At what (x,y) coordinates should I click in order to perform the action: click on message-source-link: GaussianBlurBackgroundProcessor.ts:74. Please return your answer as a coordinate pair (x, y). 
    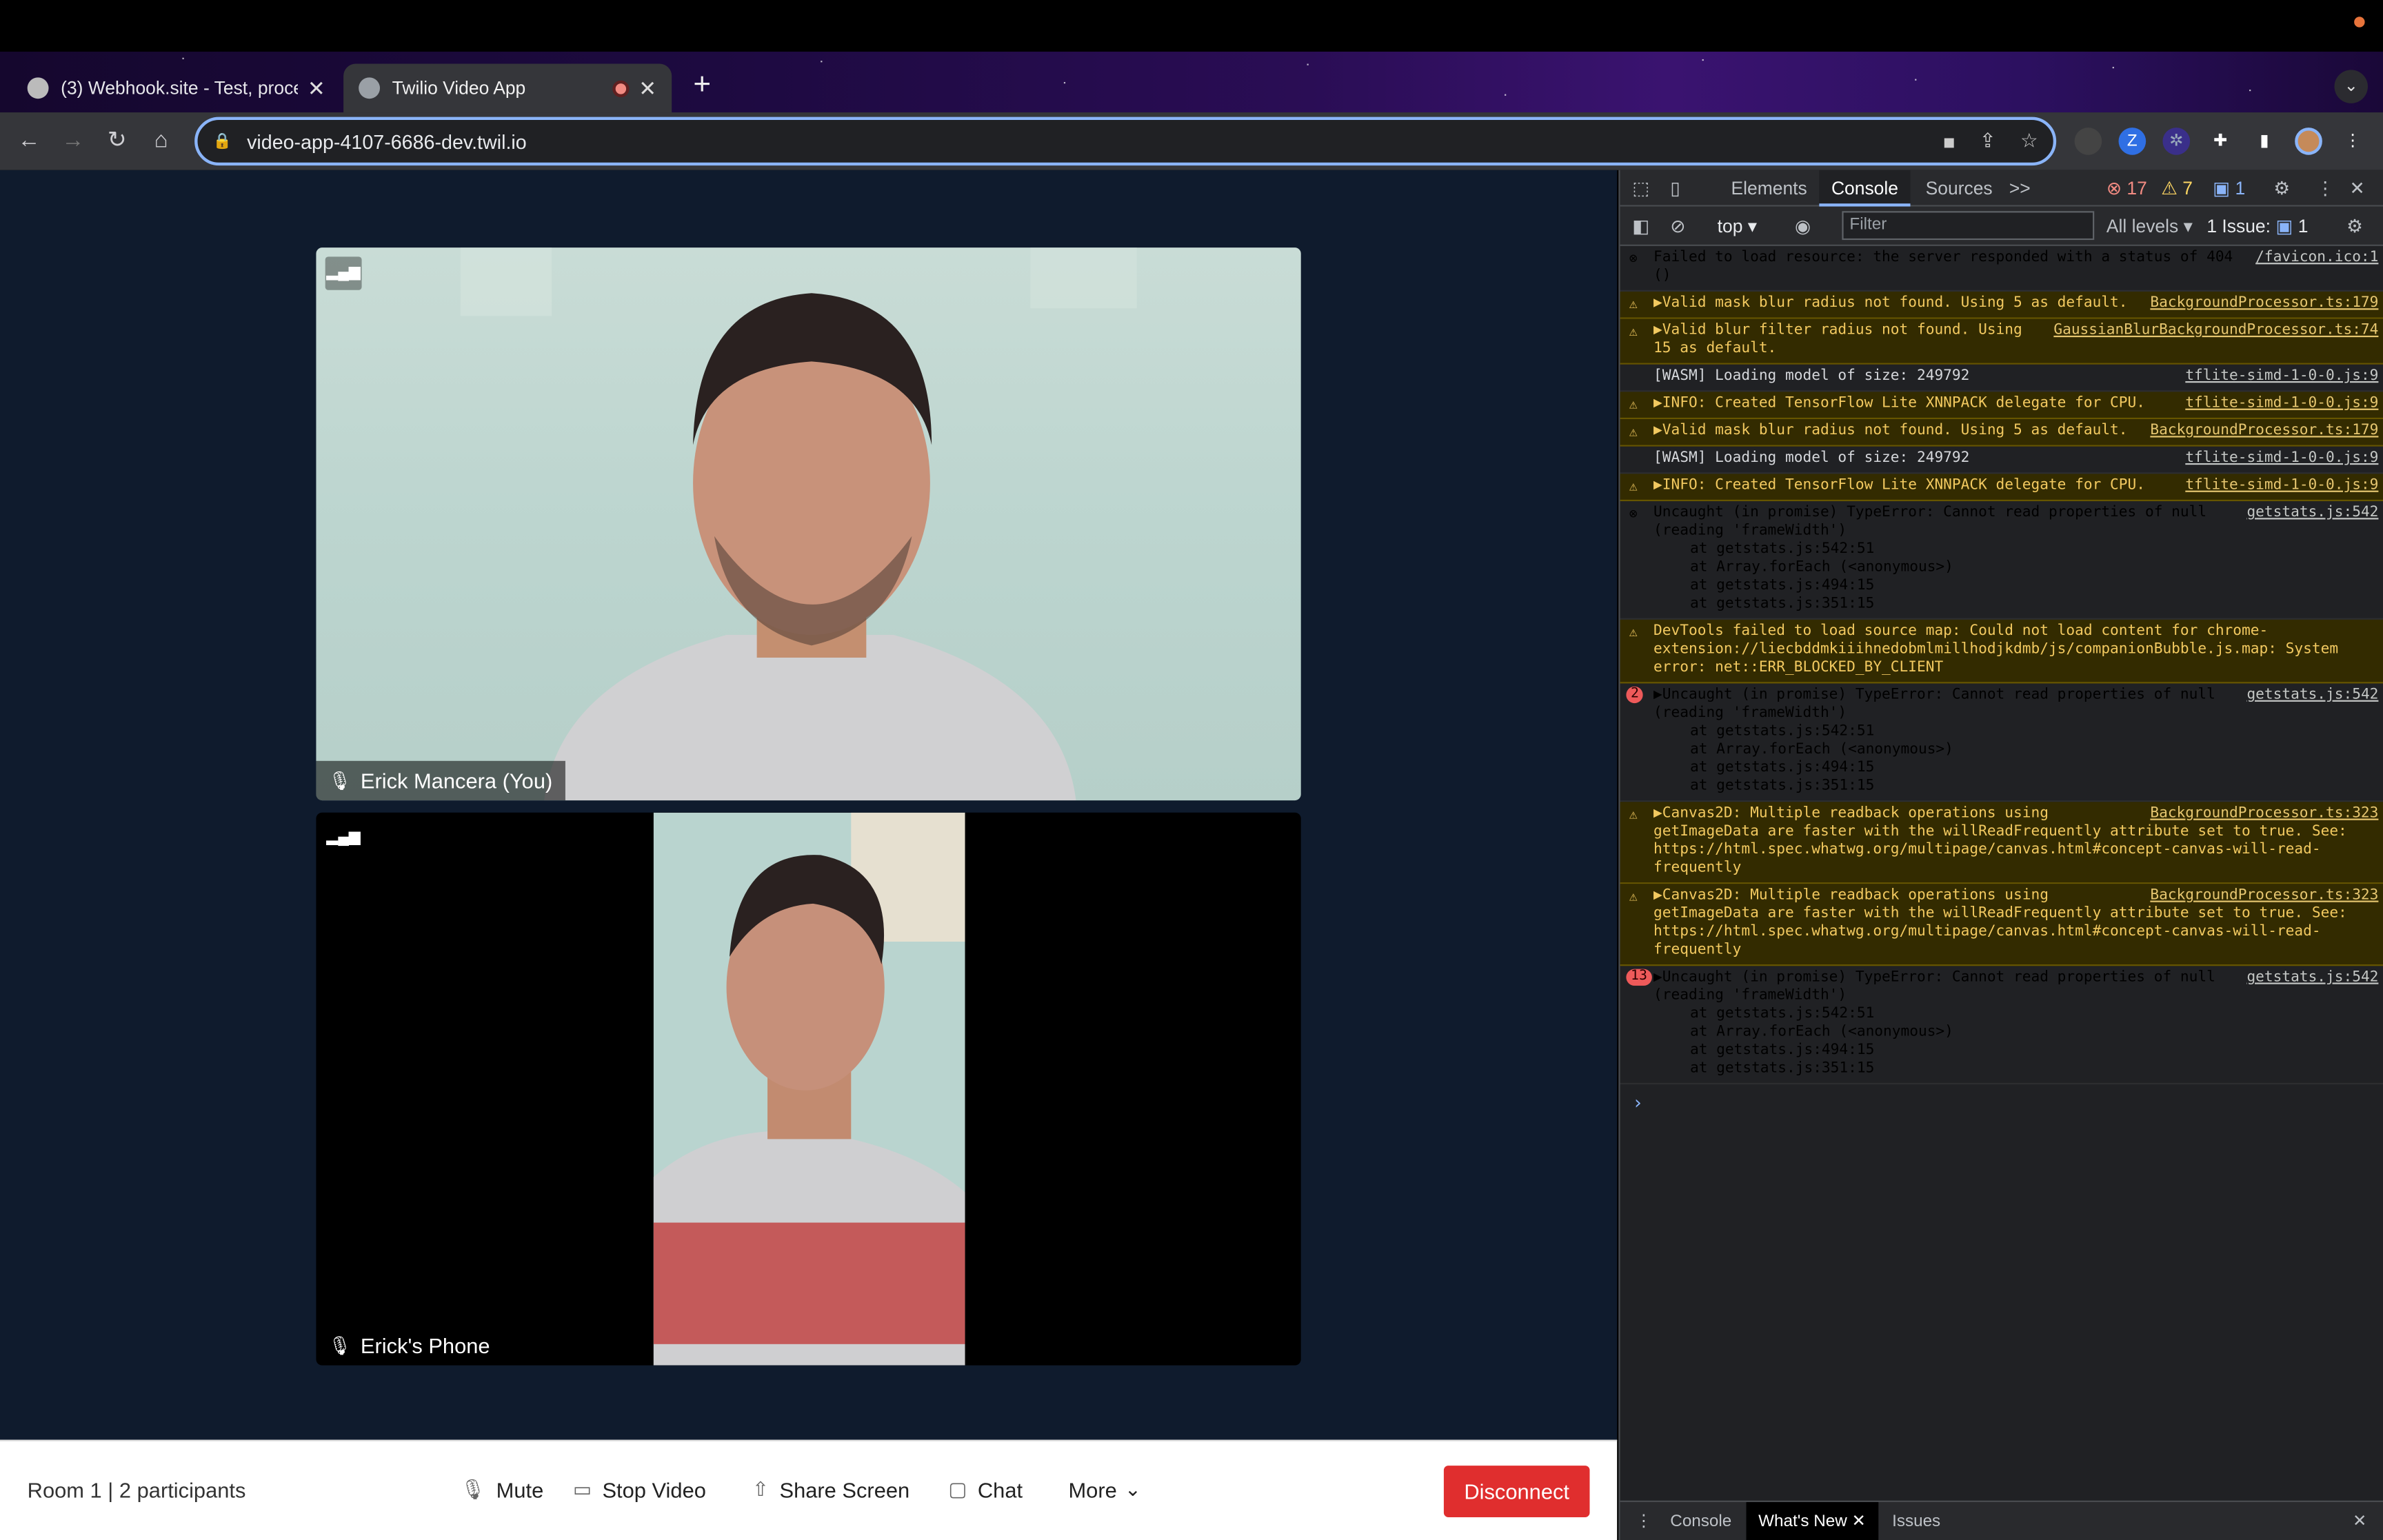
    Looking at the image, I should click on (2215, 331).